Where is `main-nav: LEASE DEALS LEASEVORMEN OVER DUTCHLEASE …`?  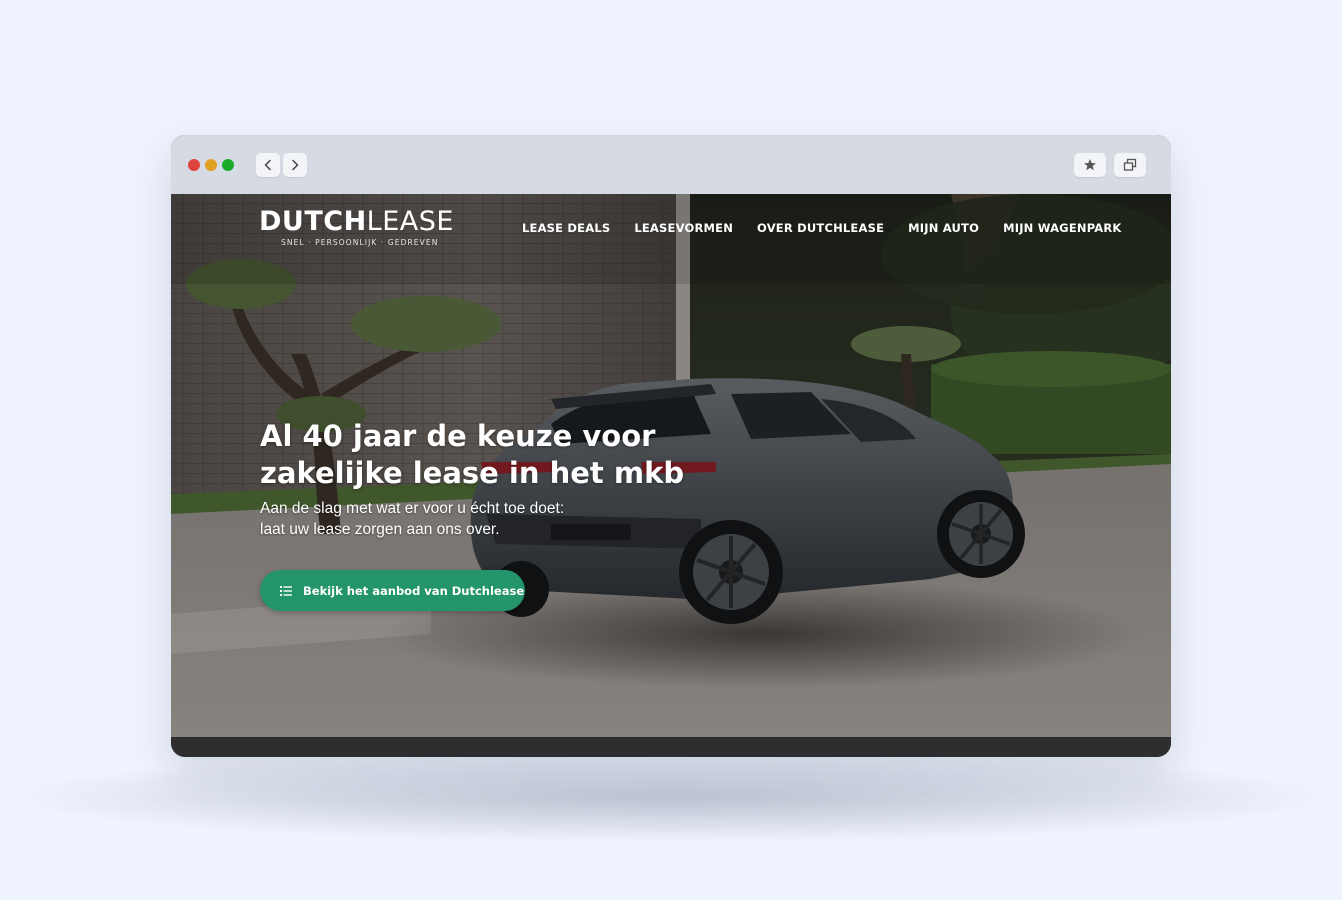
main-nav: LEASE DEALS LEASEVORMEN OVER DUTCHLEASE … is located at coordinates (834, 228).